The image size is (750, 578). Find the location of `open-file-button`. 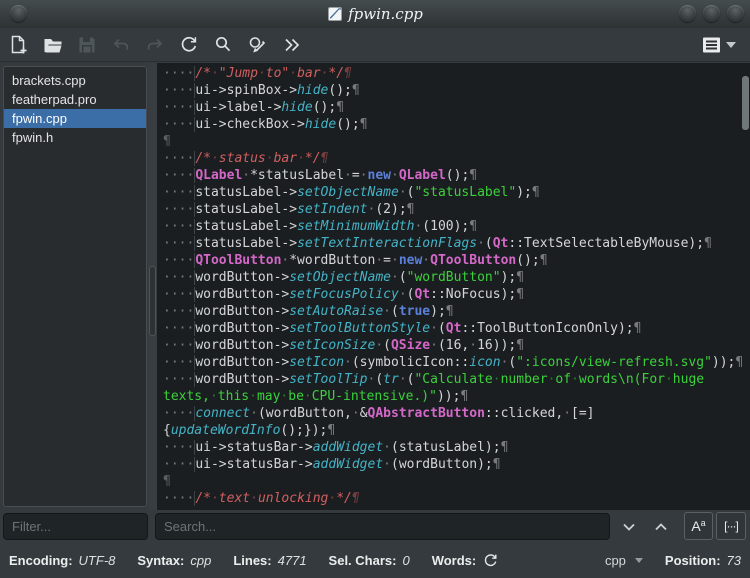

open-file-button is located at coordinates (53, 45).